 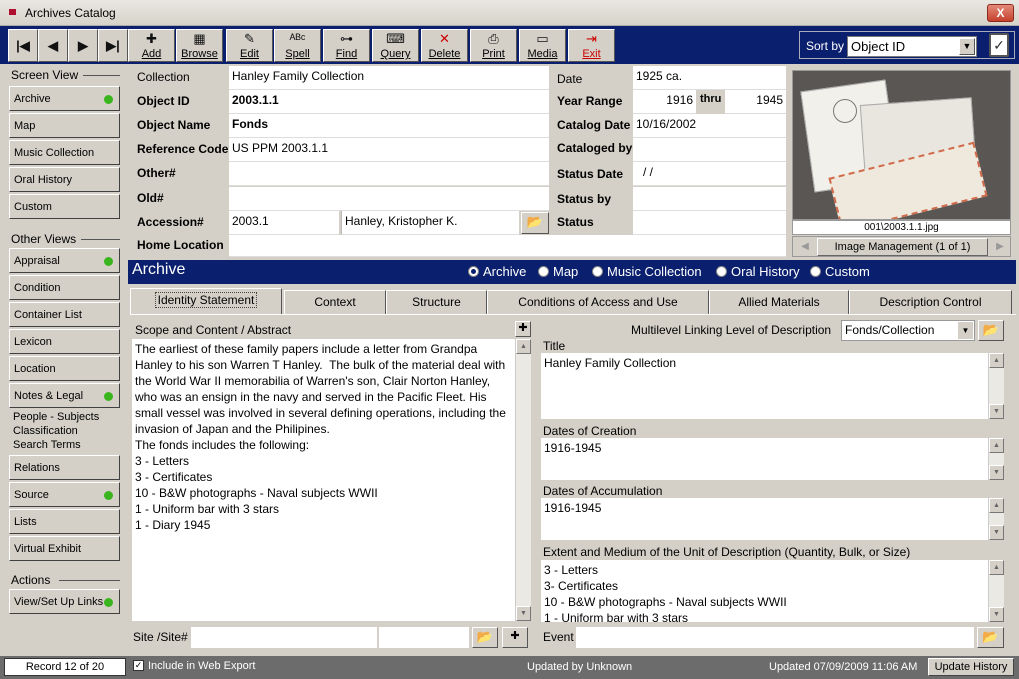 What do you see at coordinates (764, 386) in the screenshot?
I see `title-textarea: Hanley Family Collection` at bounding box center [764, 386].